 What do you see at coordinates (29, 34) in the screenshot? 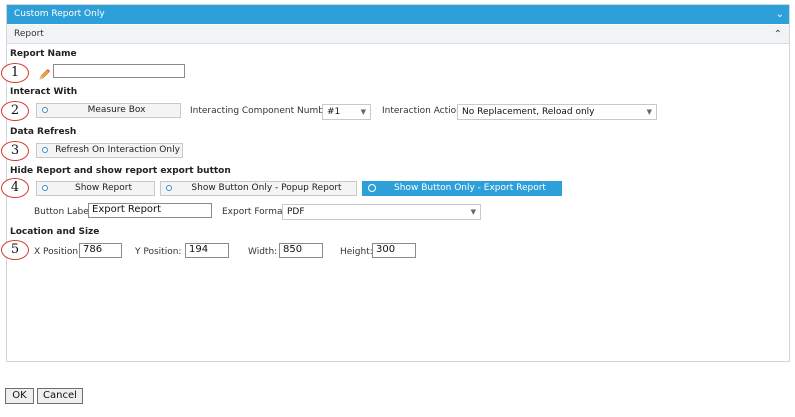
I see `subheader-title: Report` at bounding box center [29, 34].